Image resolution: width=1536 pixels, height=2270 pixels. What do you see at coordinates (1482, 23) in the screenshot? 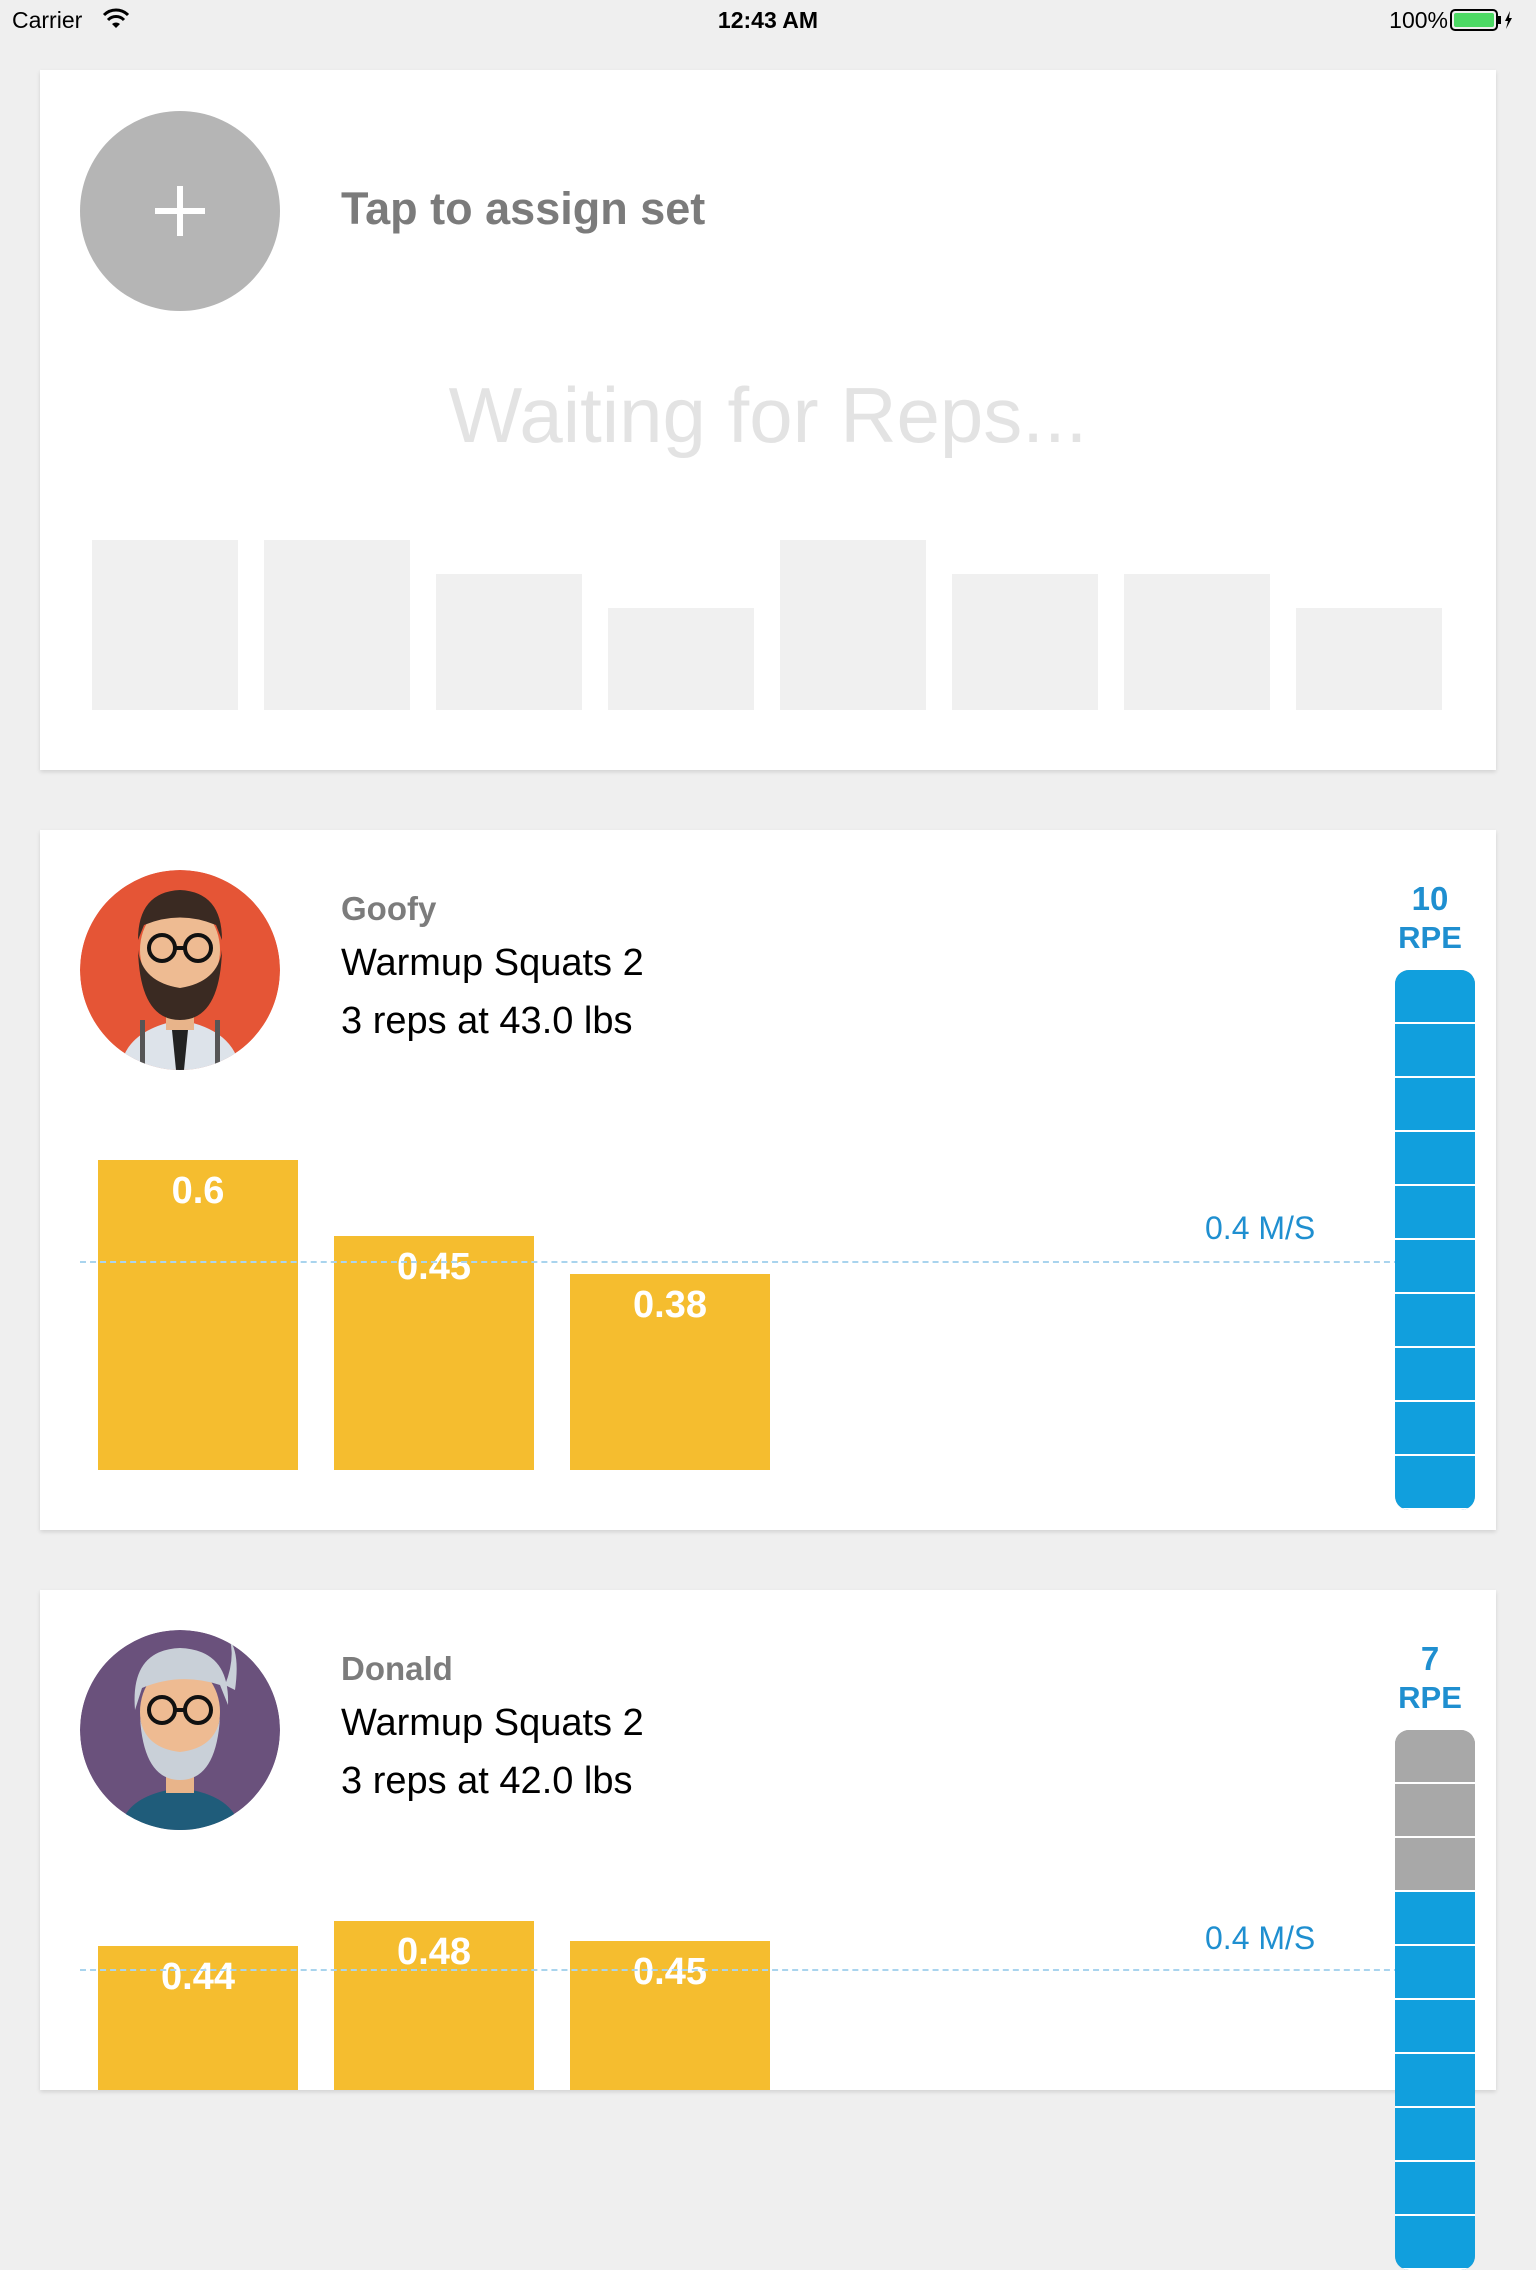
I see `battery-icon` at bounding box center [1482, 23].